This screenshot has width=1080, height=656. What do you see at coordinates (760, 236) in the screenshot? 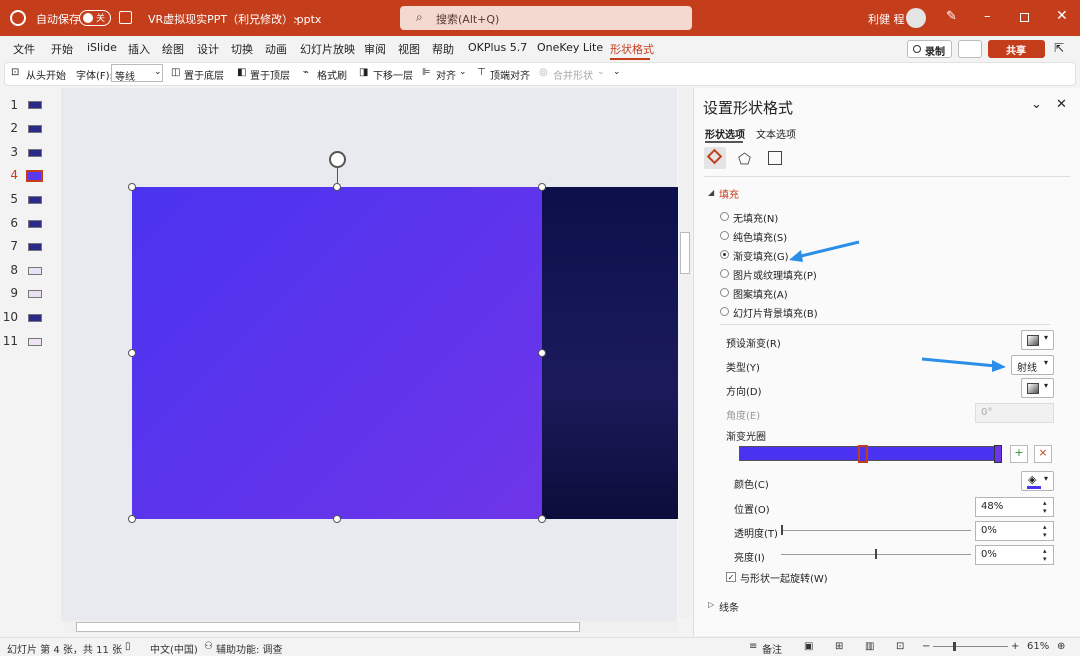
I see `fill-option-label: 纯色填充(S)` at bounding box center [760, 236].